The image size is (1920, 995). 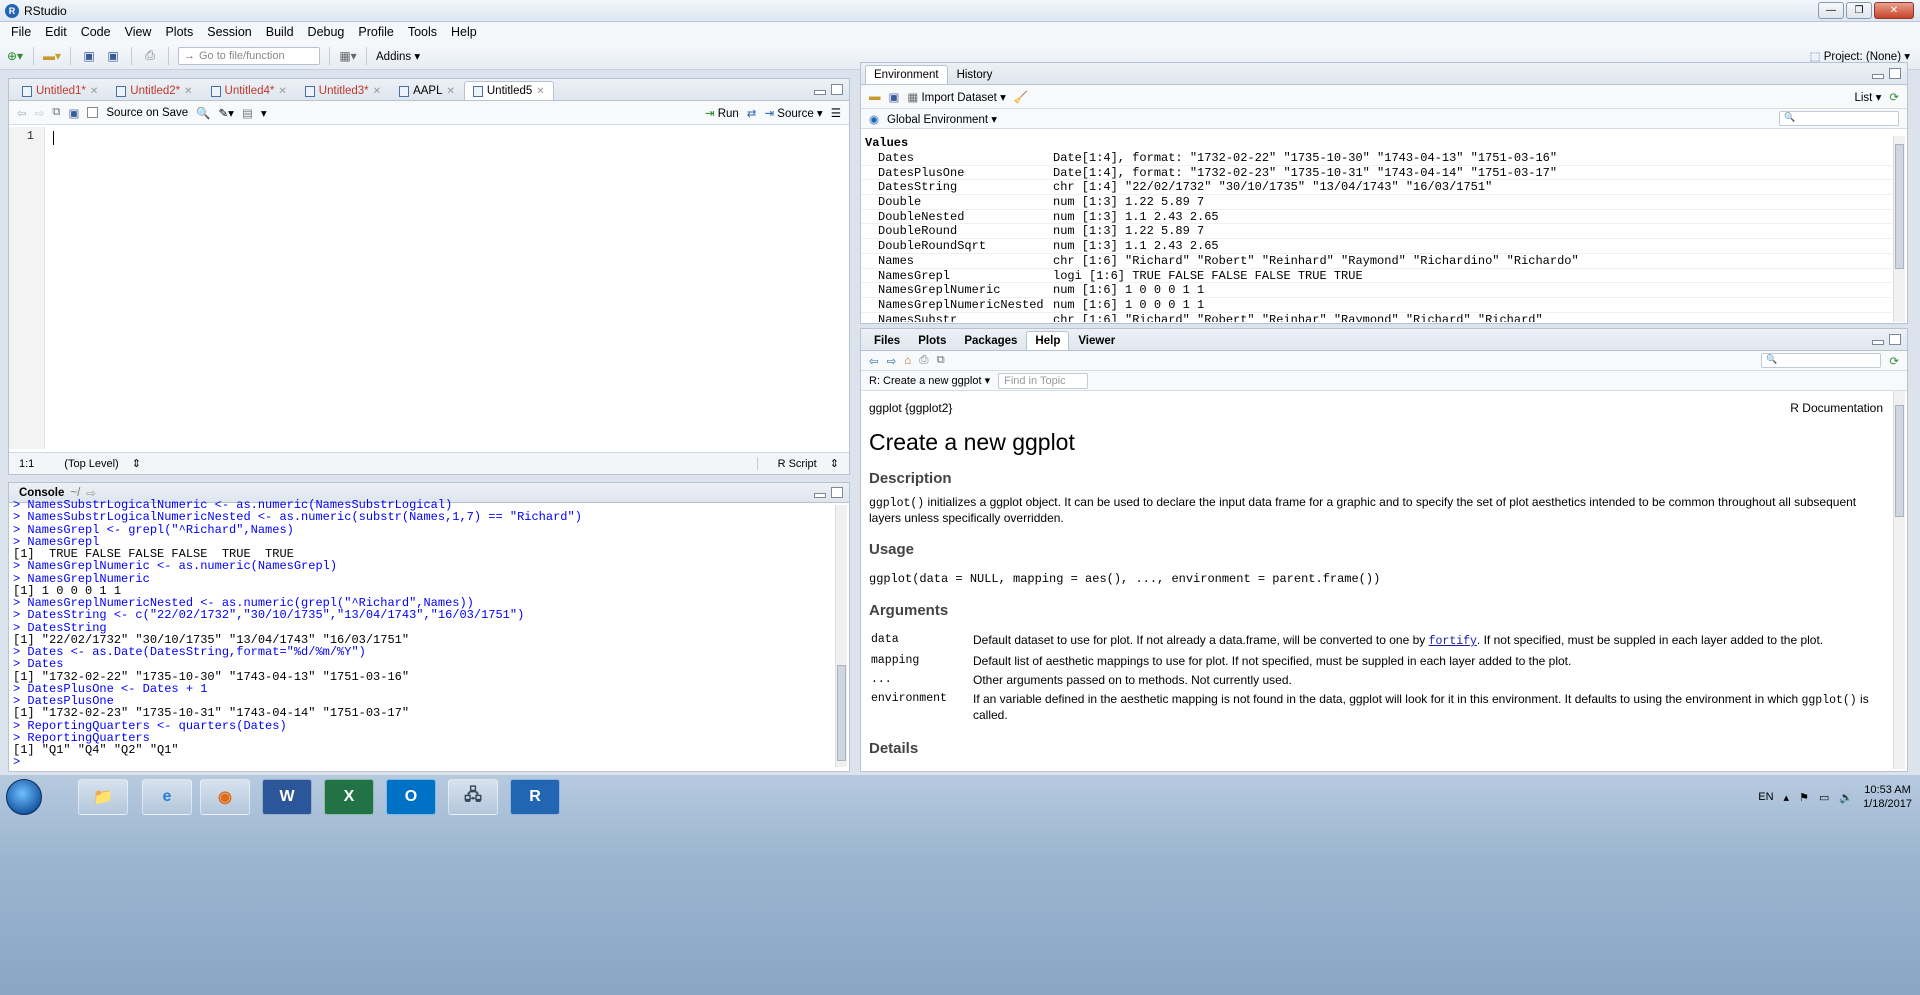 What do you see at coordinates (91, 493) in the screenshot?
I see `go-to-directory-icon: ⇨` at bounding box center [91, 493].